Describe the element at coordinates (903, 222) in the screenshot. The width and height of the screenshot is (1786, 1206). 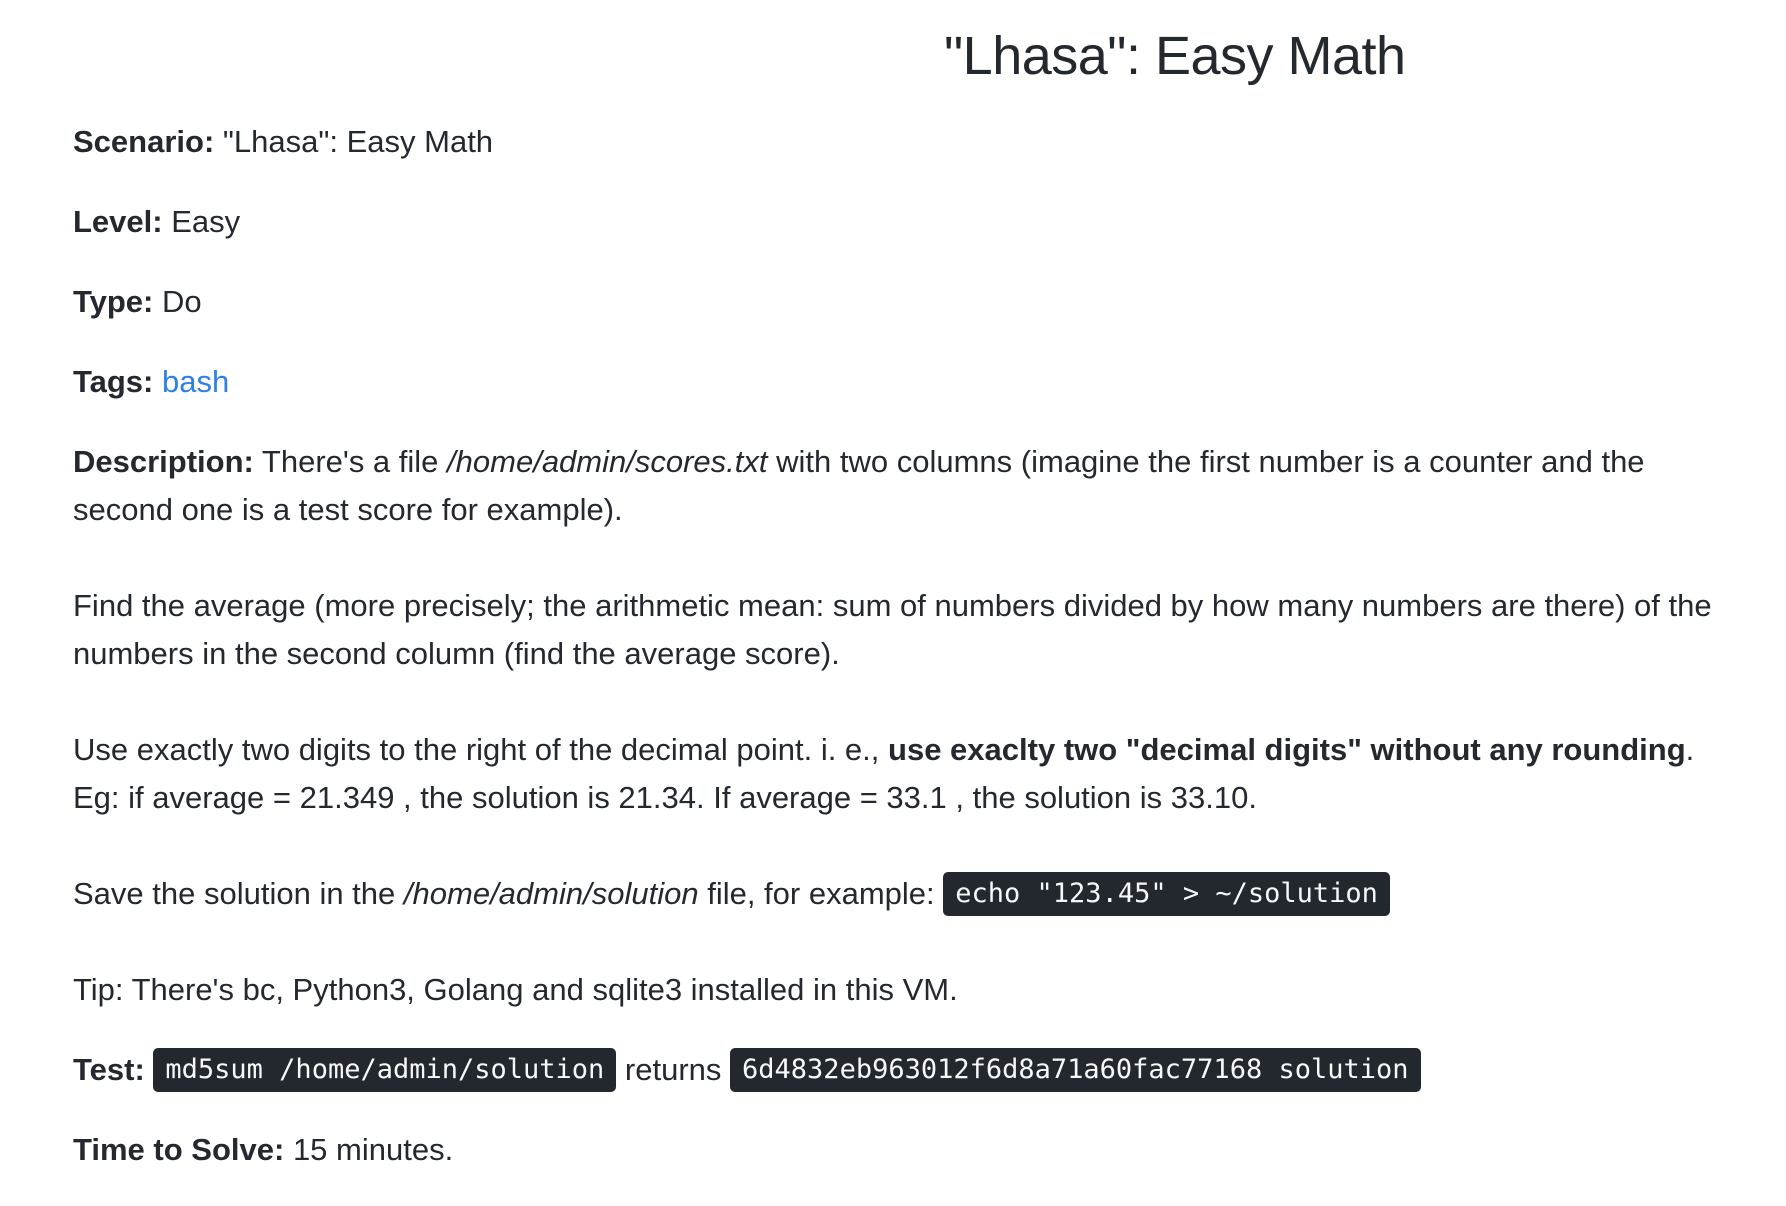
I see `level-line: Level: Easy` at that location.